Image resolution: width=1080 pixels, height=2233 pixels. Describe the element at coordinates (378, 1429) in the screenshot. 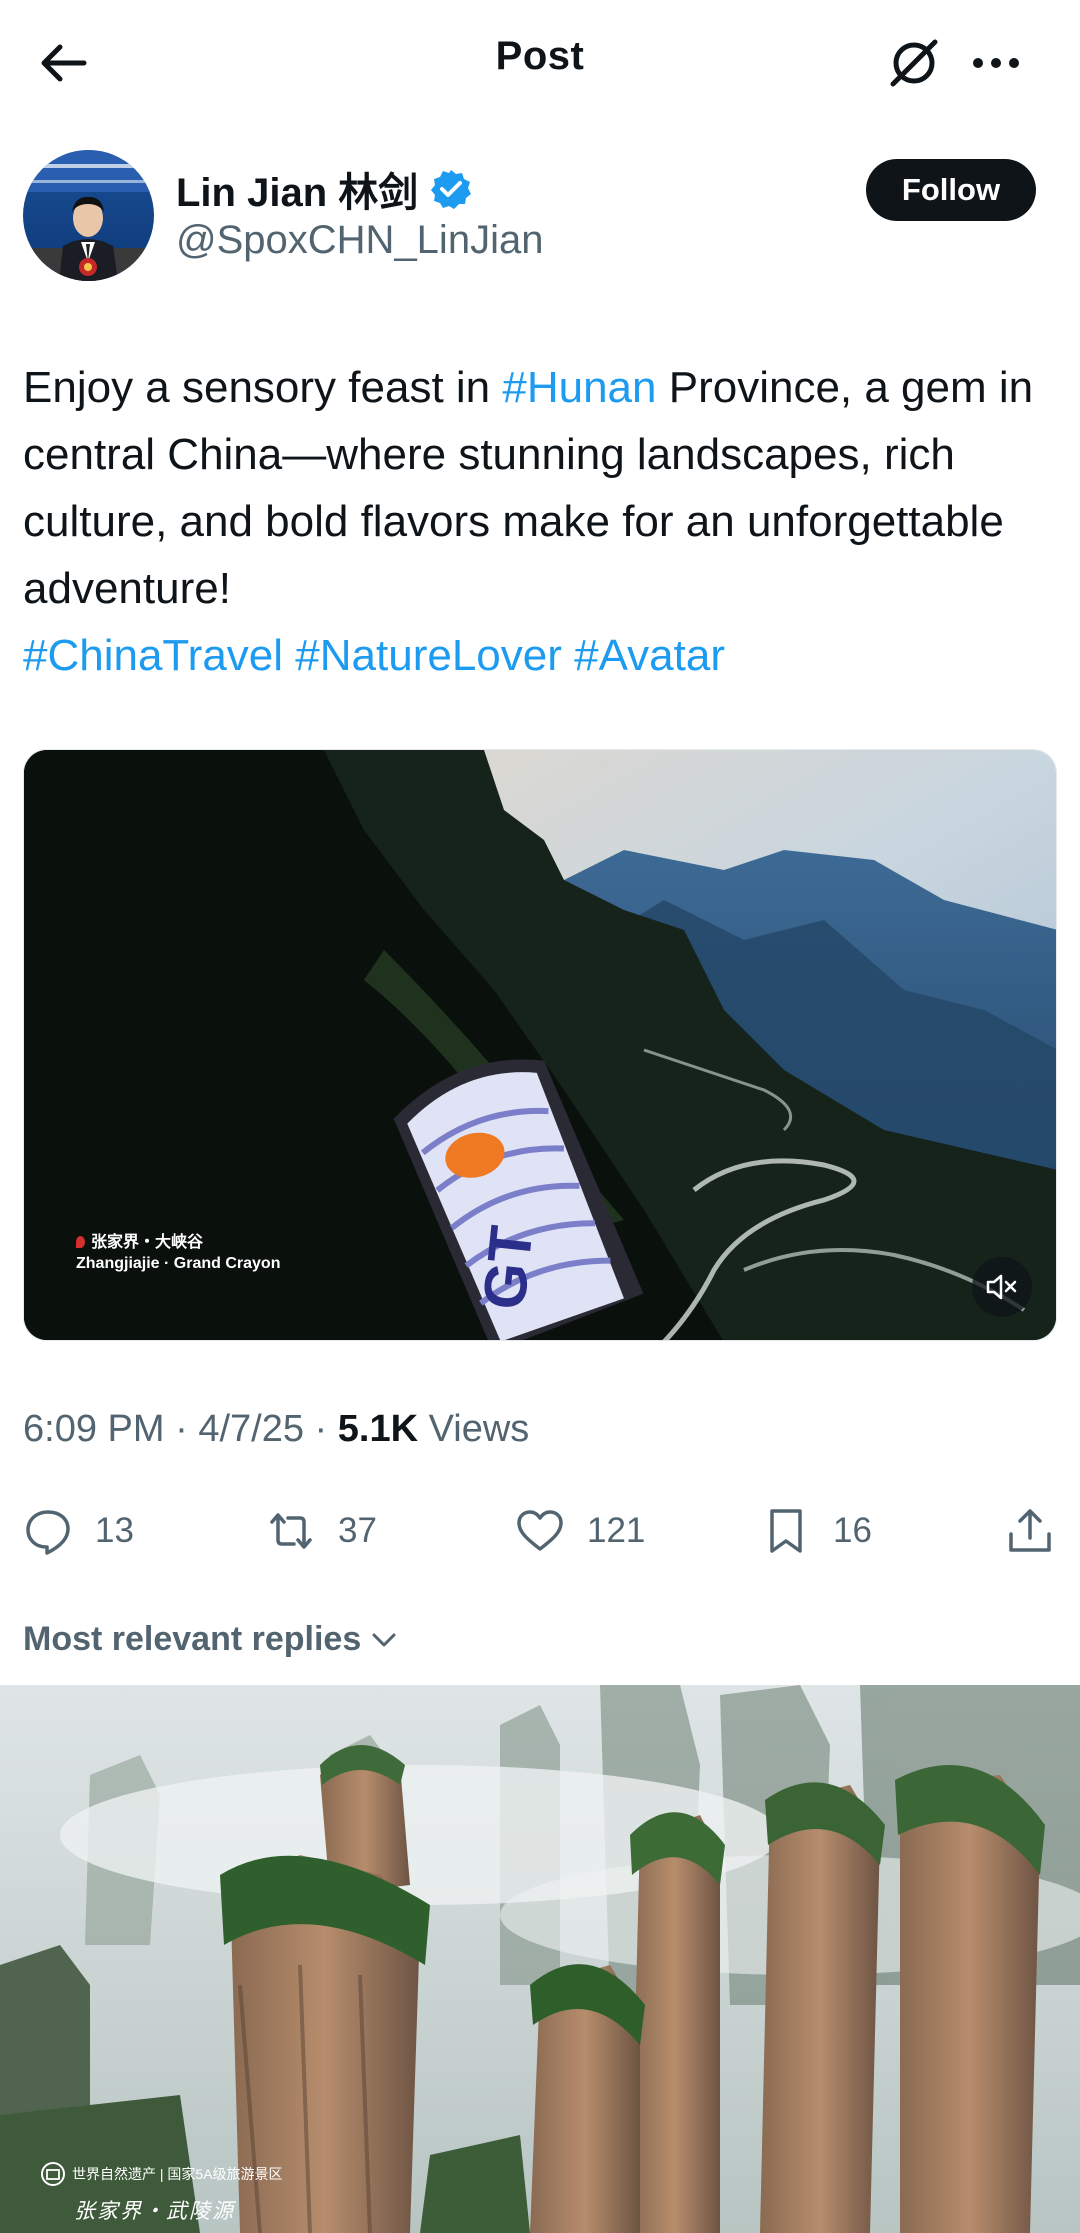

I see `views-count: 5.1K` at that location.